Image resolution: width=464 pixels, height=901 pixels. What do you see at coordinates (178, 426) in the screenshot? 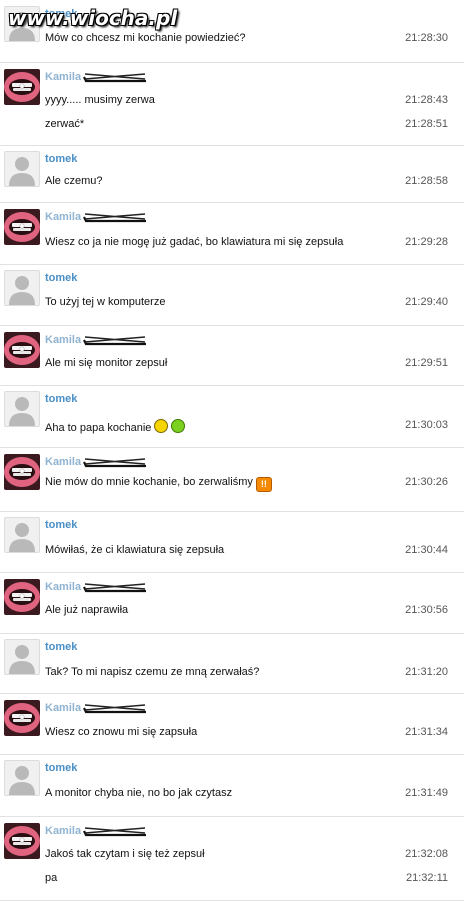
I see `wink-emoticon-icon` at bounding box center [178, 426].